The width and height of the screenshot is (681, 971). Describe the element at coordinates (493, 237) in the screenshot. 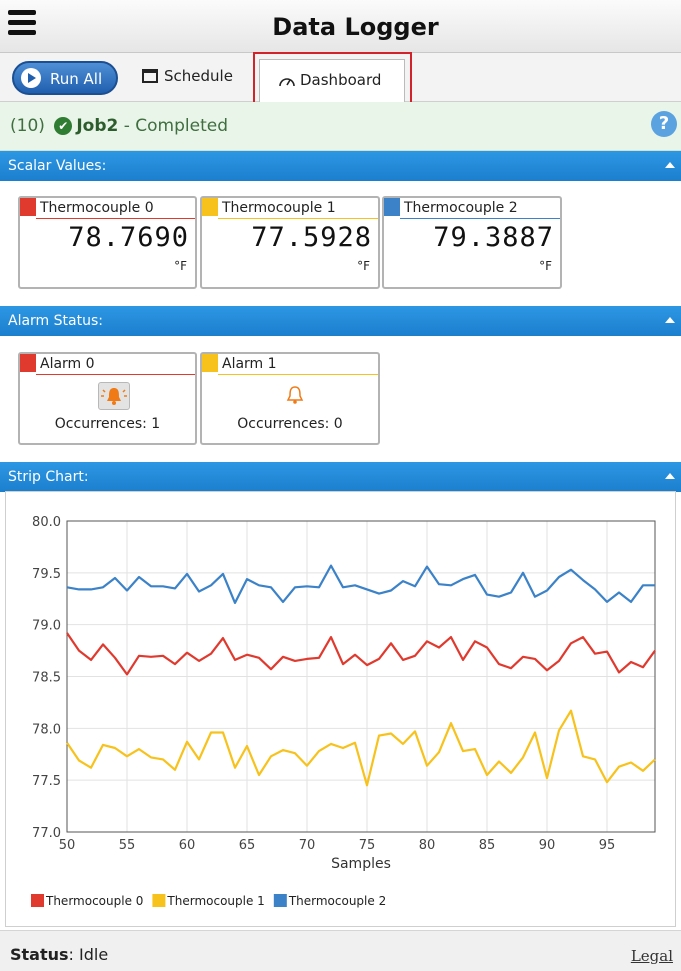

I see `scalar-value: 79.3887` at that location.